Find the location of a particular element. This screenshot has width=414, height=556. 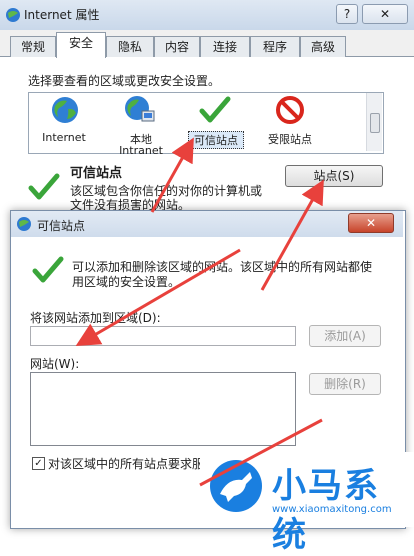

arrow-to-add-input is located at coordinates (158, 297).